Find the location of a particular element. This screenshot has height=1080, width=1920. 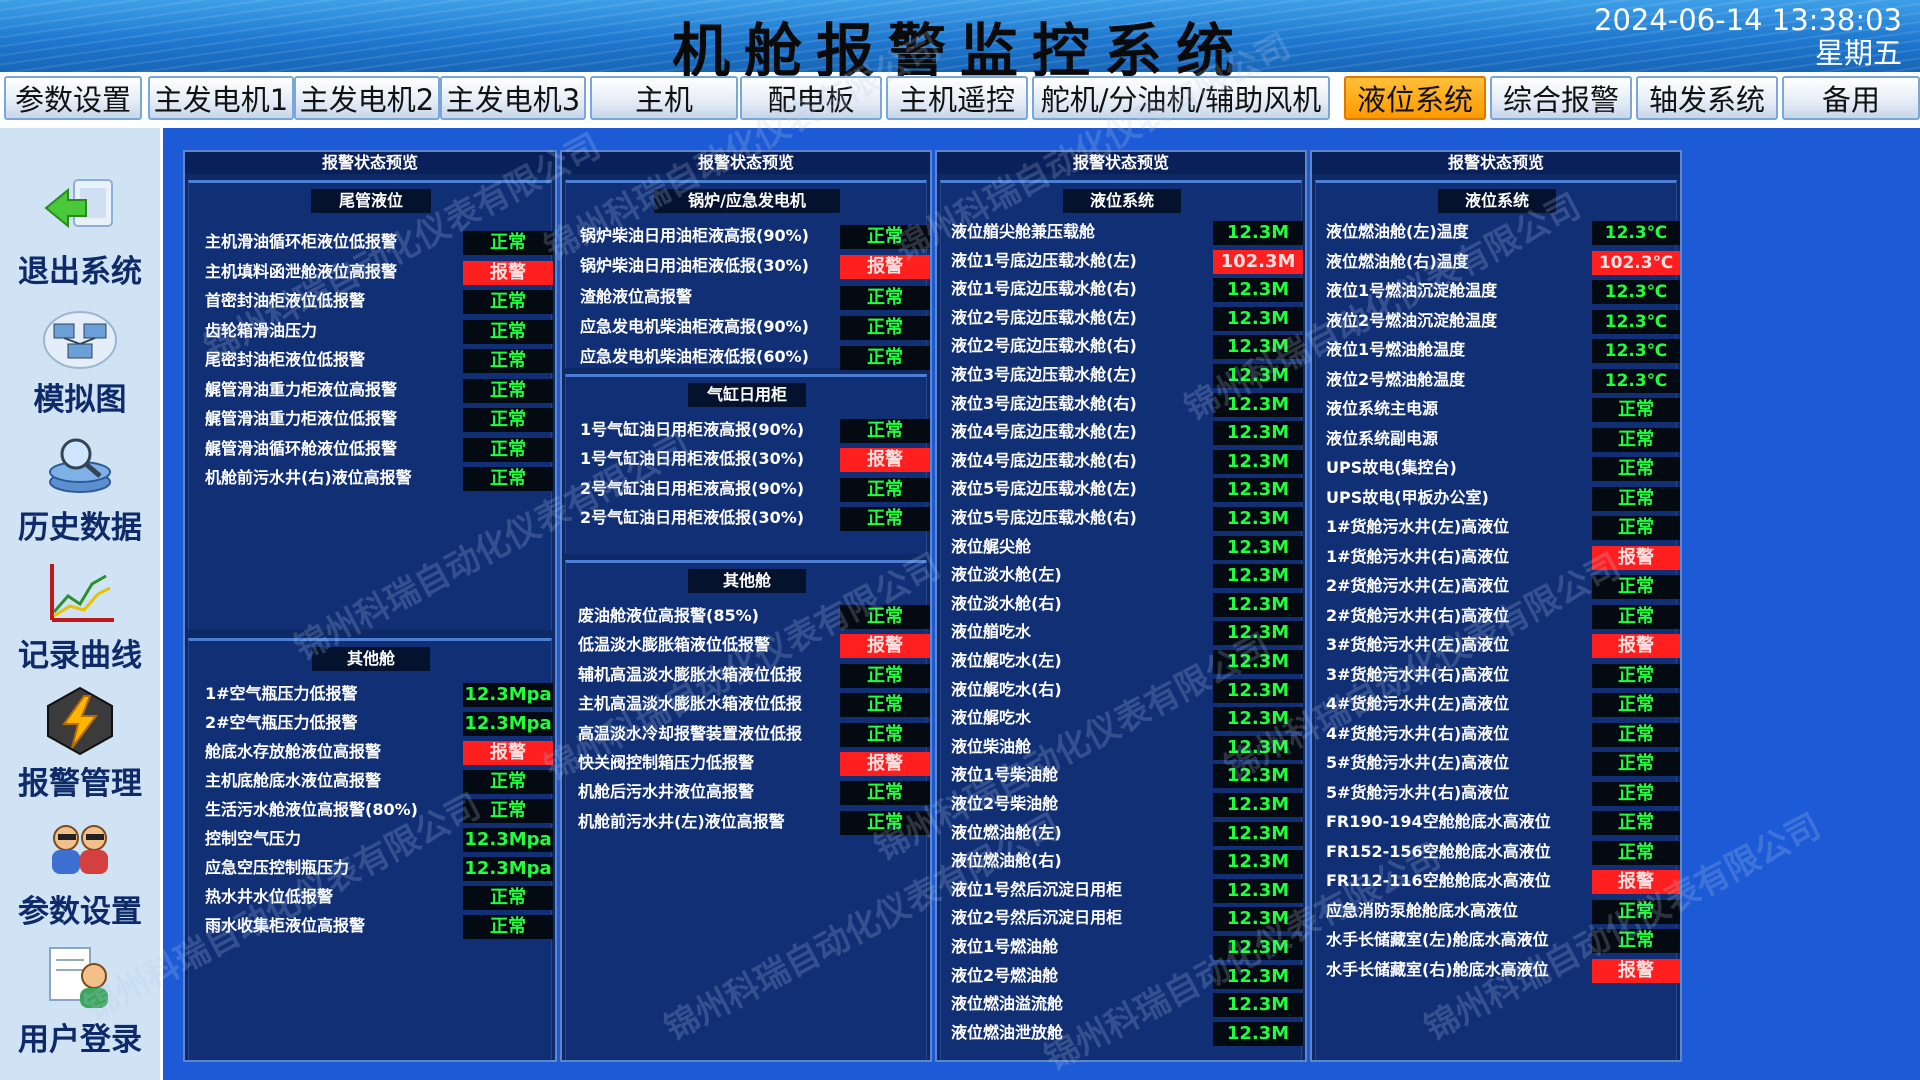

status-label: 液位5号底边压载水舱(左) is located at coordinates (1044, 489).